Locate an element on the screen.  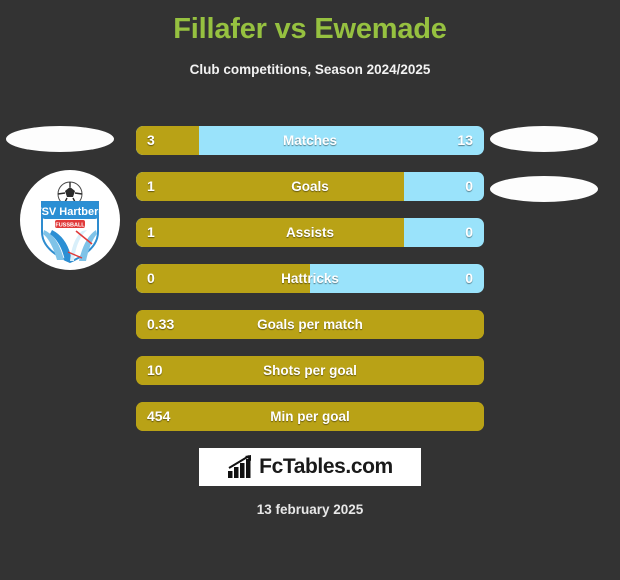
stat-label: Goals per match is located at coordinates (310, 324).